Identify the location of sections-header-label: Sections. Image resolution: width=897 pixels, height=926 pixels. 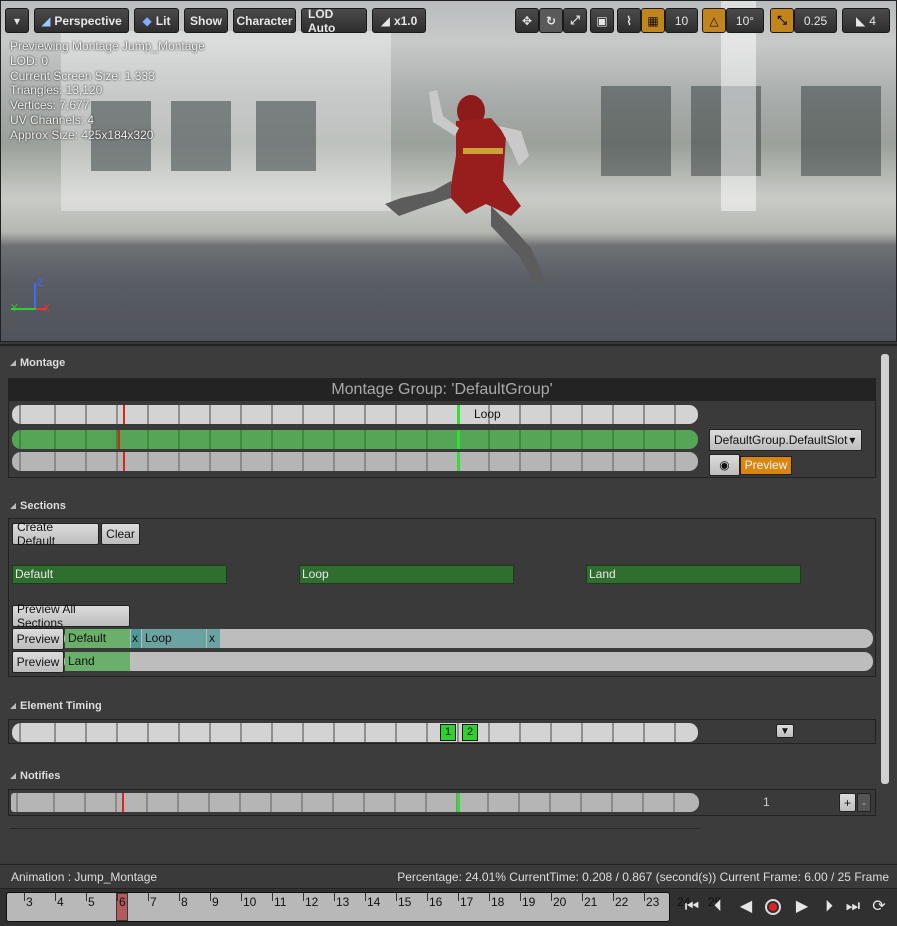
(43, 506).